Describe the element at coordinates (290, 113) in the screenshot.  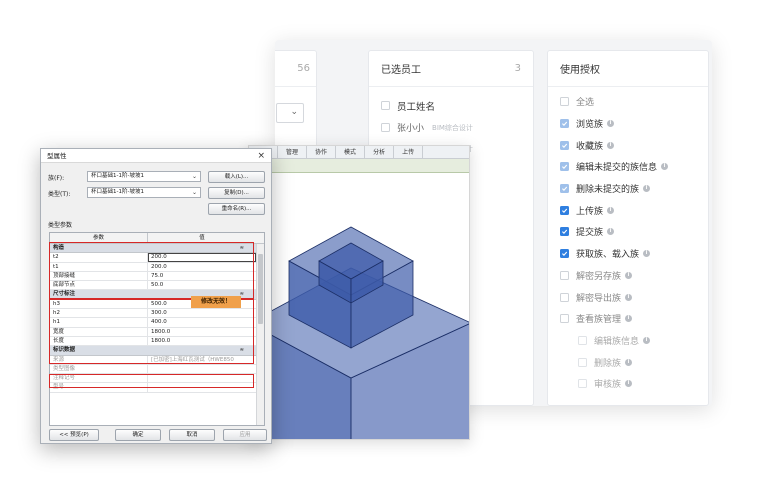
I see `department-select: ⌄` at that location.